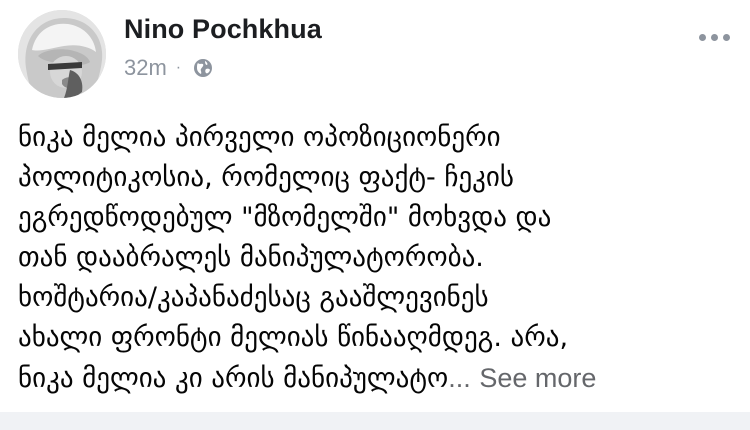 The width and height of the screenshot is (750, 430). I want to click on feed-divider, so click(375, 421).